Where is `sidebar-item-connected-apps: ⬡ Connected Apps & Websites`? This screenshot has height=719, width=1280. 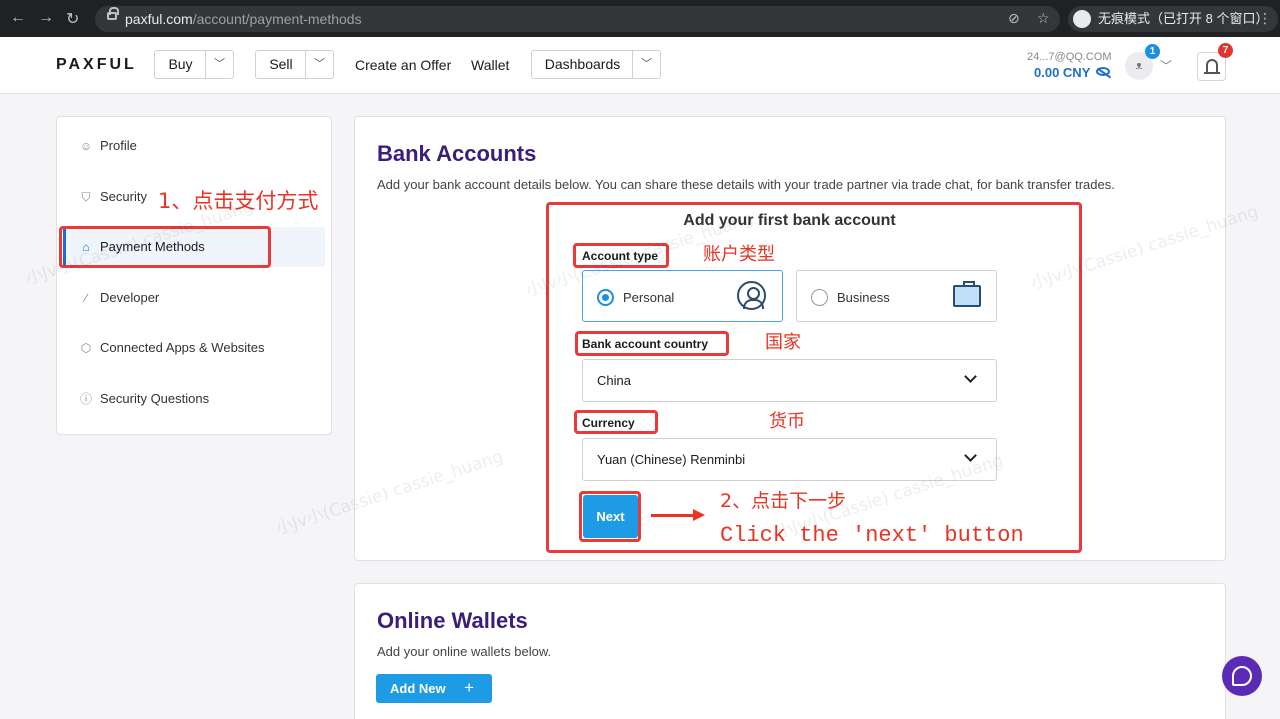
sidebar-item-connected-apps: ⬡ Connected Apps & Websites is located at coordinates (194, 348).